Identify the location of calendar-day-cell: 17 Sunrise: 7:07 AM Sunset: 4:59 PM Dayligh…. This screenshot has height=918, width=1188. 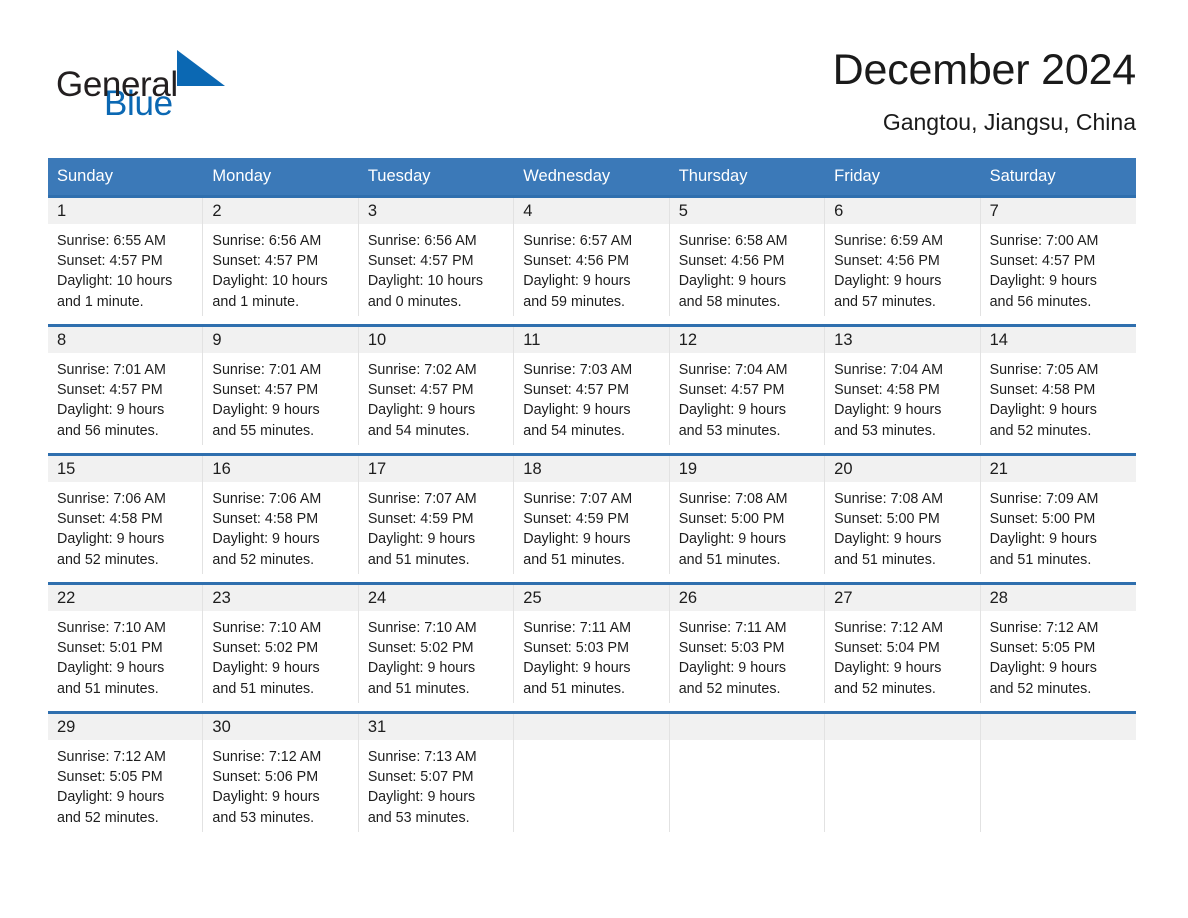
(436, 515).